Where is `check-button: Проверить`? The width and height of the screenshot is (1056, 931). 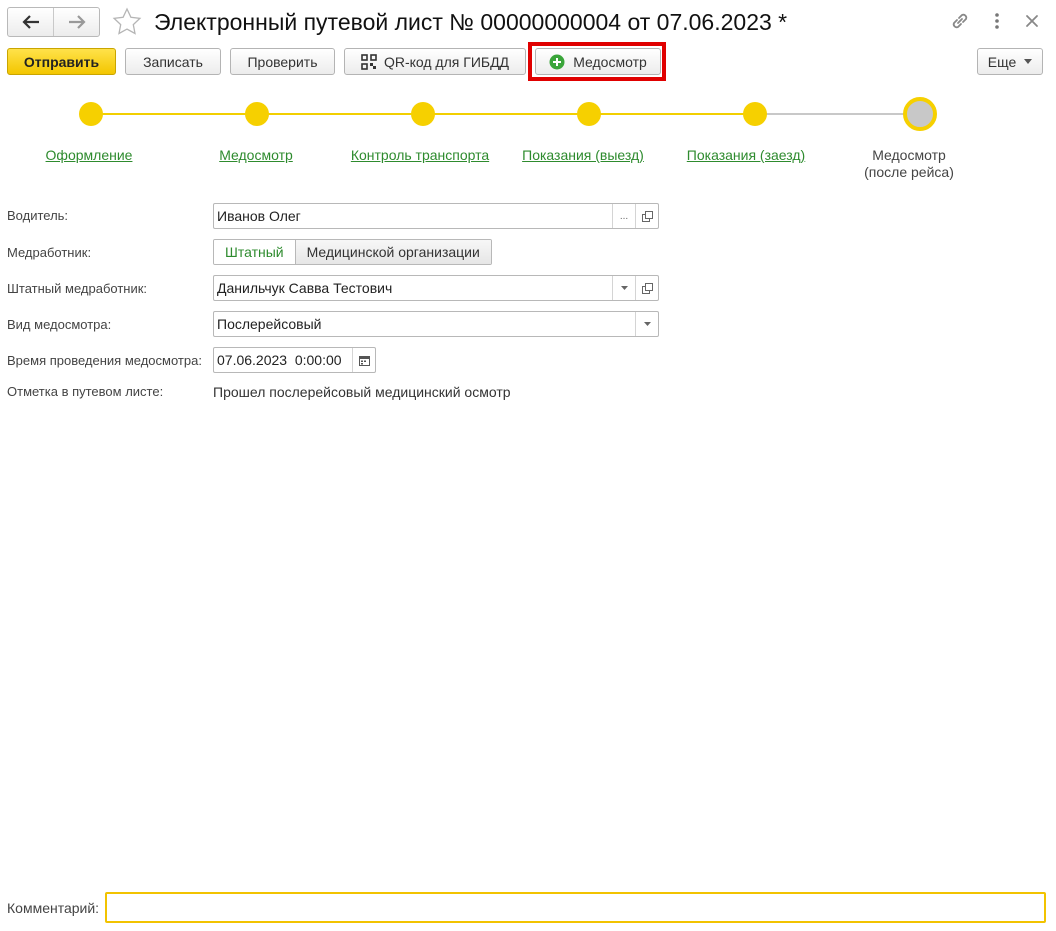 check-button: Проверить is located at coordinates (282, 61).